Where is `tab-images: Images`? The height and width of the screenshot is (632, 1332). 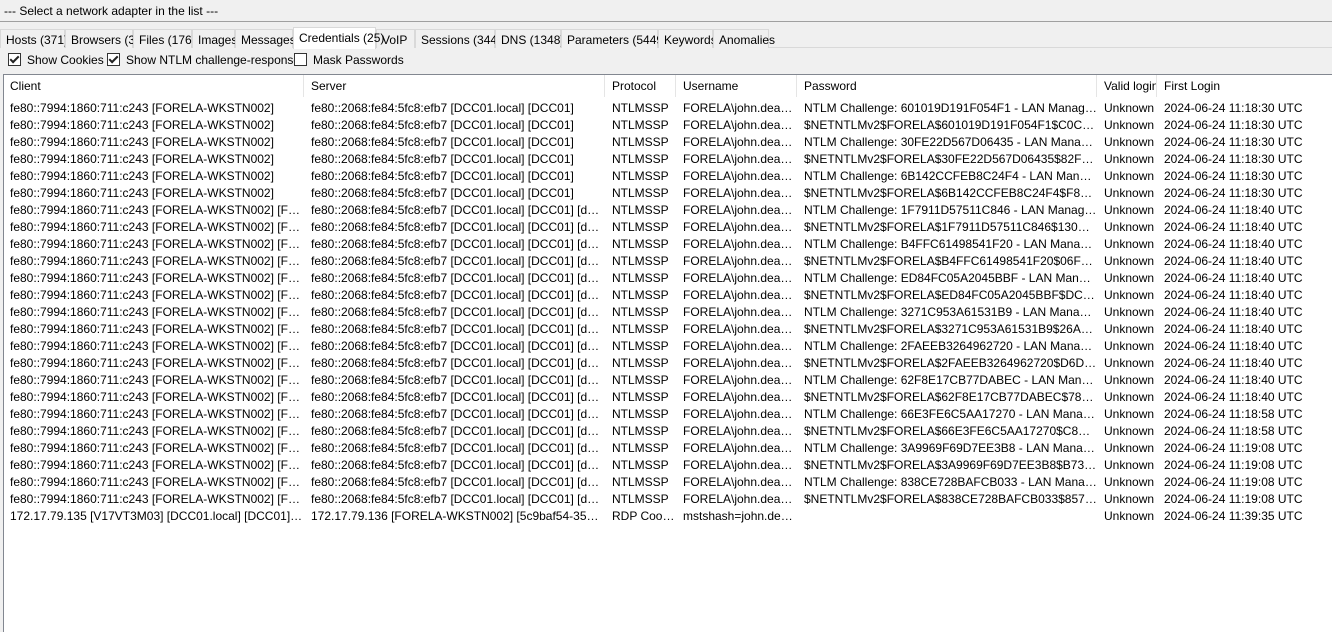
tab-images: Images is located at coordinates (214, 38).